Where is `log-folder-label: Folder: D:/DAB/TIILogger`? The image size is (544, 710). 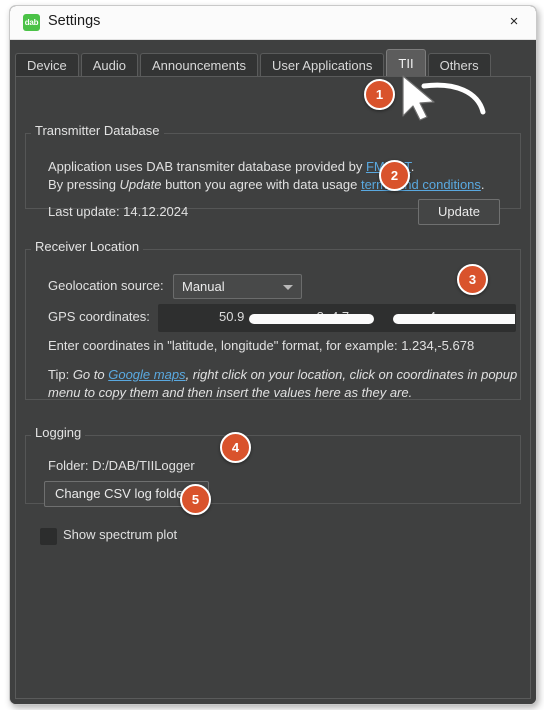
log-folder-label: Folder: D:/DAB/TIILogger is located at coordinates (121, 465).